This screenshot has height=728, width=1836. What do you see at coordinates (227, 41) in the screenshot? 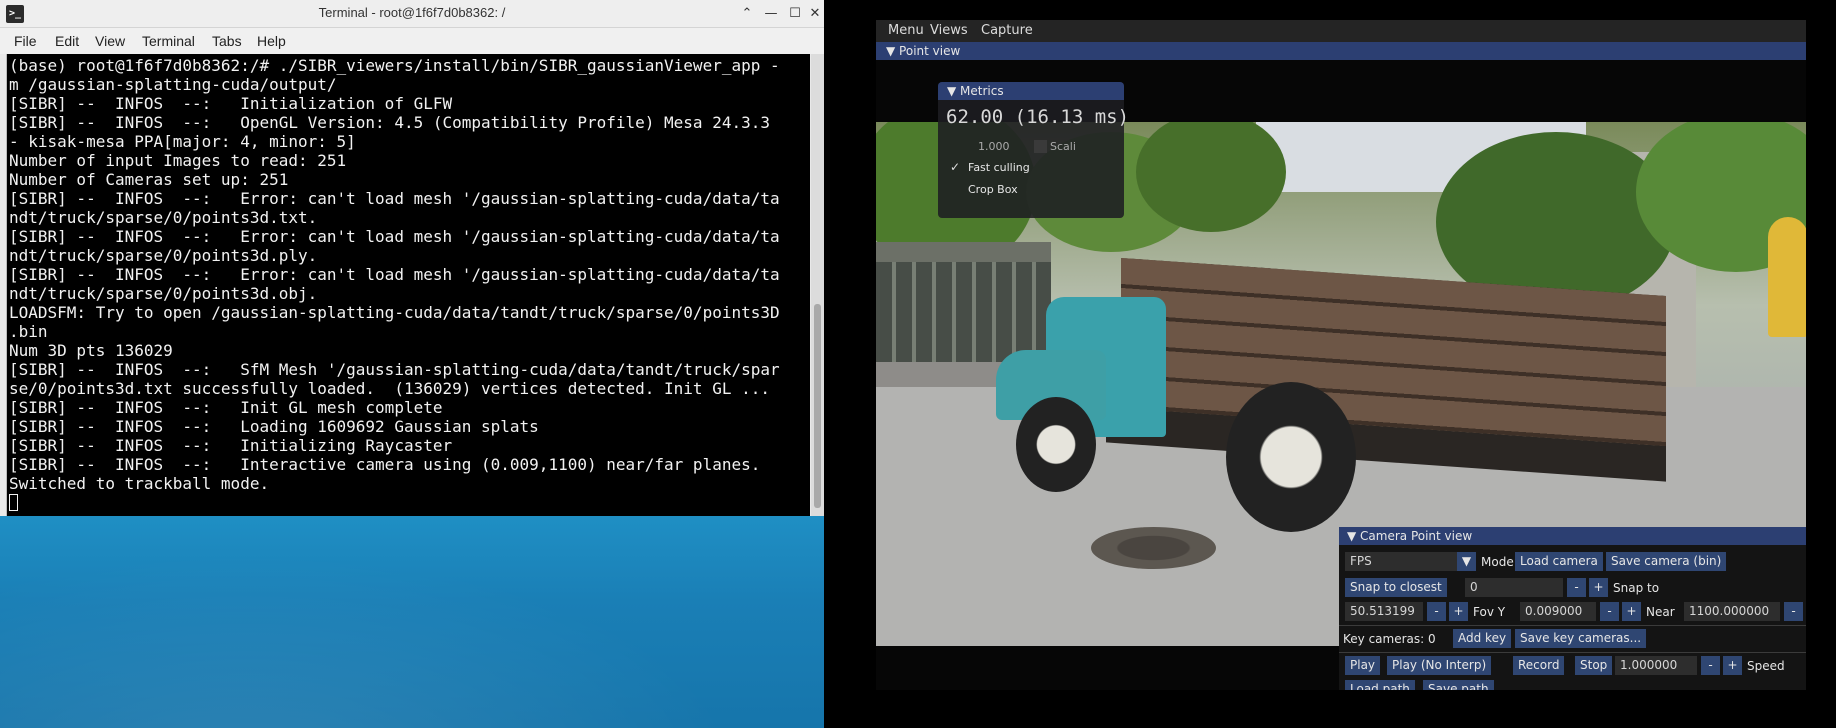
I see `menu-tabs: Tabs` at bounding box center [227, 41].